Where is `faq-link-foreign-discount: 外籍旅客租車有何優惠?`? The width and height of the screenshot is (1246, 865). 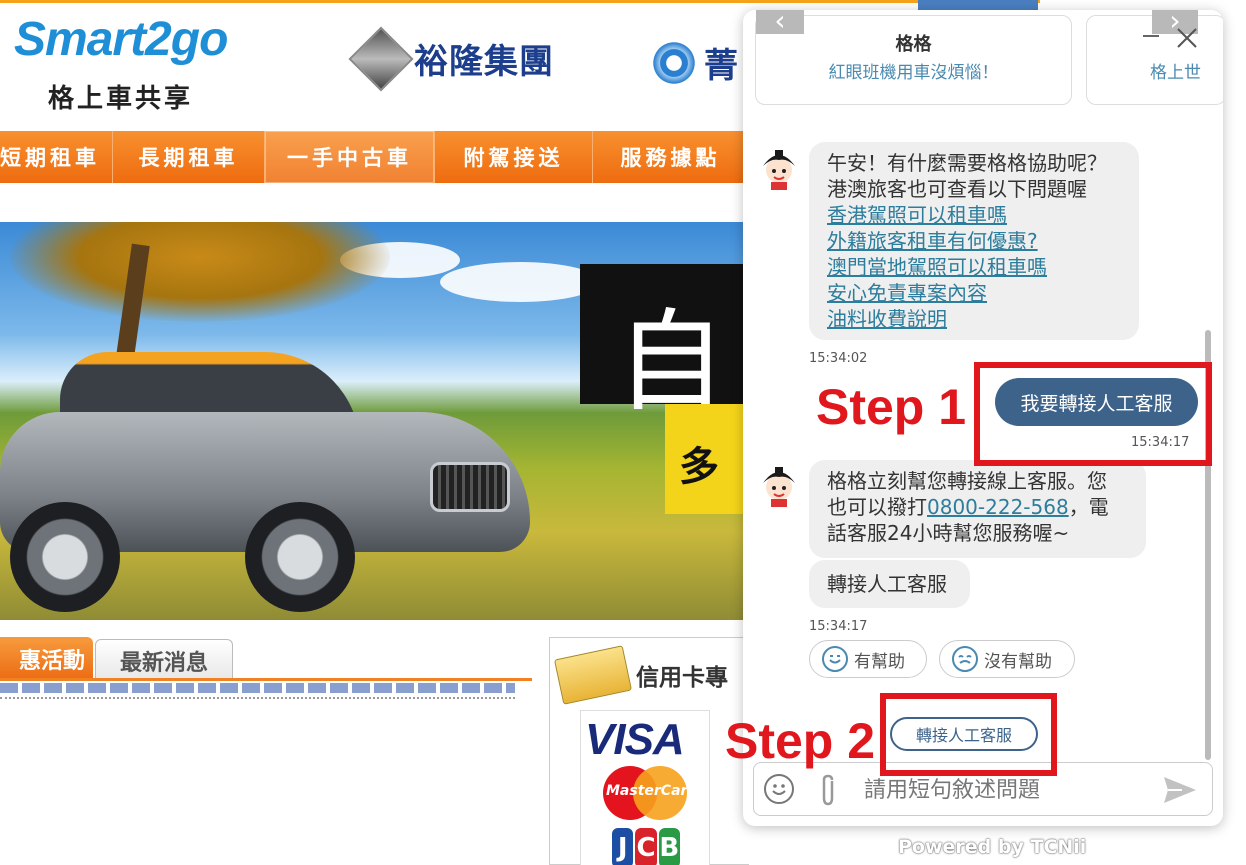 faq-link-foreign-discount: 外籍旅客租車有何優惠? is located at coordinates (974, 241).